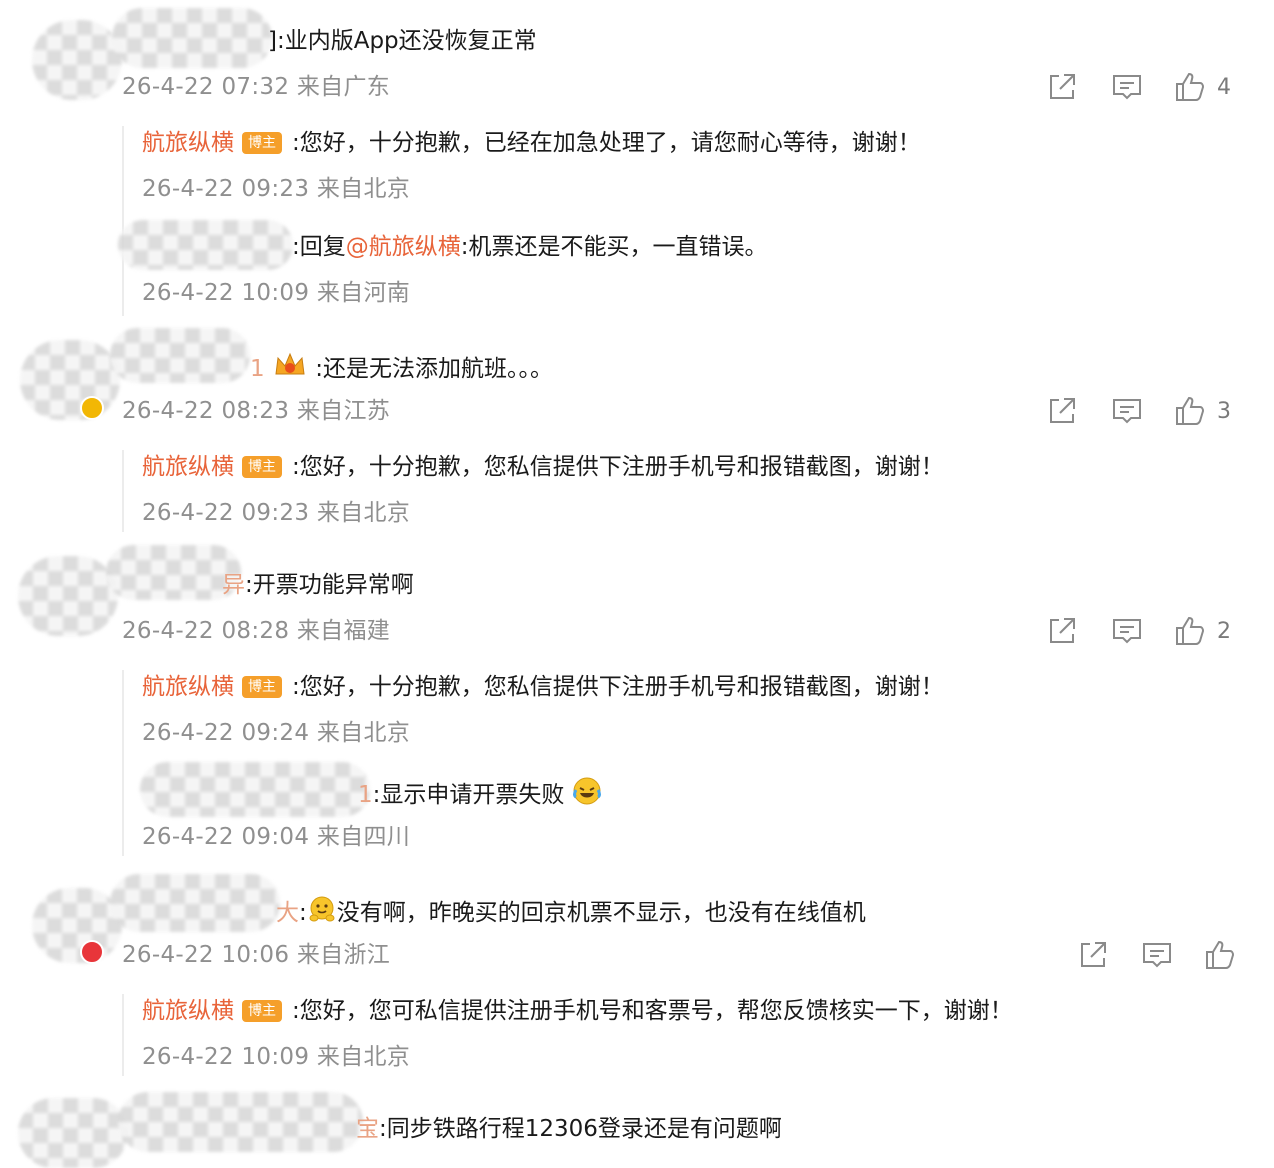 The height and width of the screenshot is (1168, 1274). Describe the element at coordinates (1224, 87) in the screenshot. I see `like-count: 4` at that location.